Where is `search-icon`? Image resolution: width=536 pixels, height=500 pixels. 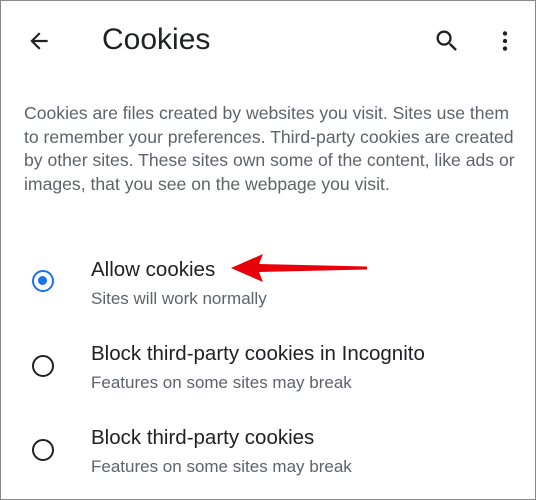 search-icon is located at coordinates (446, 40).